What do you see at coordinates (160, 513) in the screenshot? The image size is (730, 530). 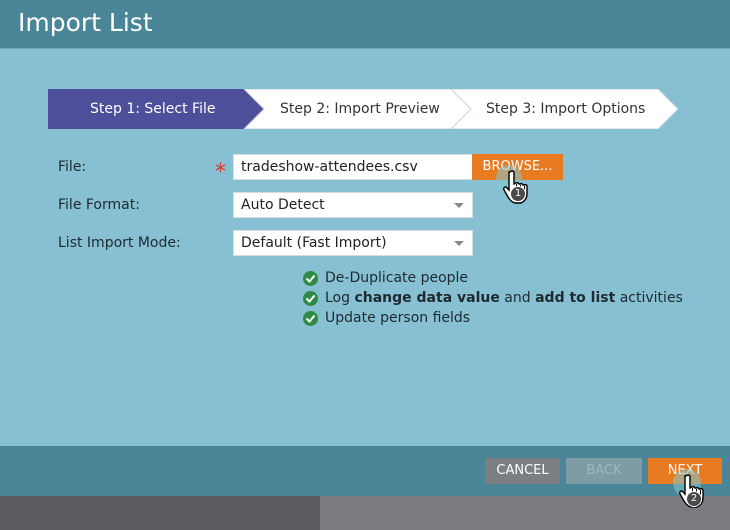 I see `background-panel-left` at bounding box center [160, 513].